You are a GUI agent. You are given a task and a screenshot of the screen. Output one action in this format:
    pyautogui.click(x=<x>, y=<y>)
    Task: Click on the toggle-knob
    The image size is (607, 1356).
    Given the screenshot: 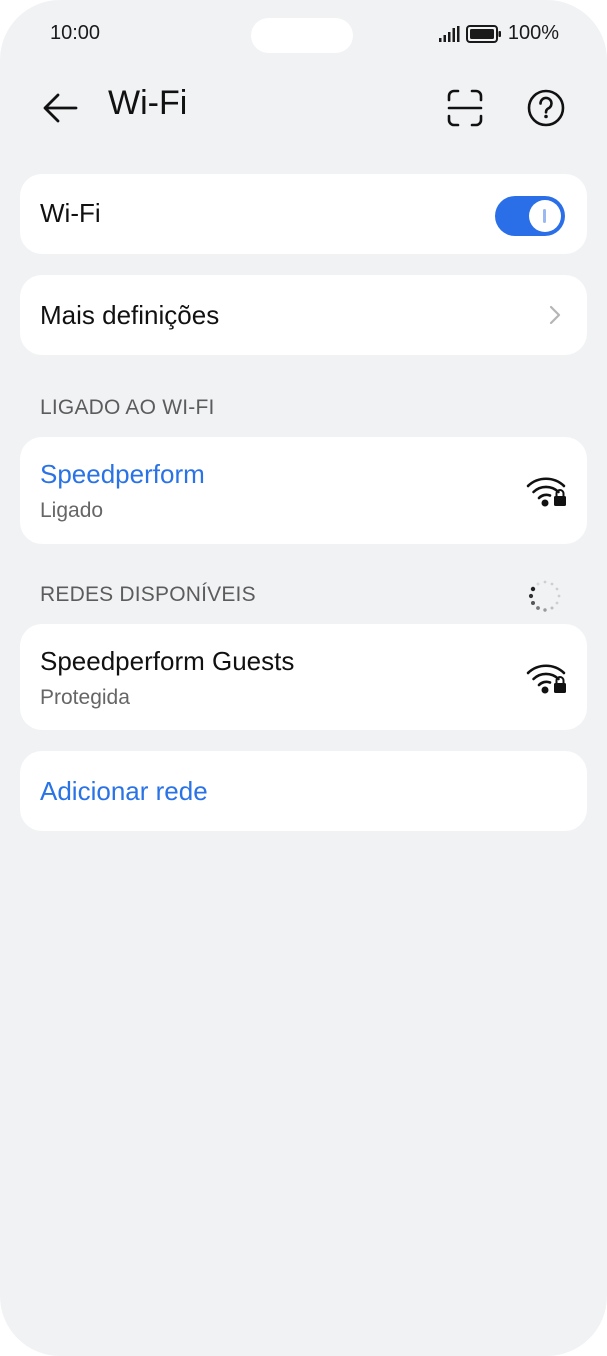 What is the action you would take?
    pyautogui.click(x=545, y=216)
    